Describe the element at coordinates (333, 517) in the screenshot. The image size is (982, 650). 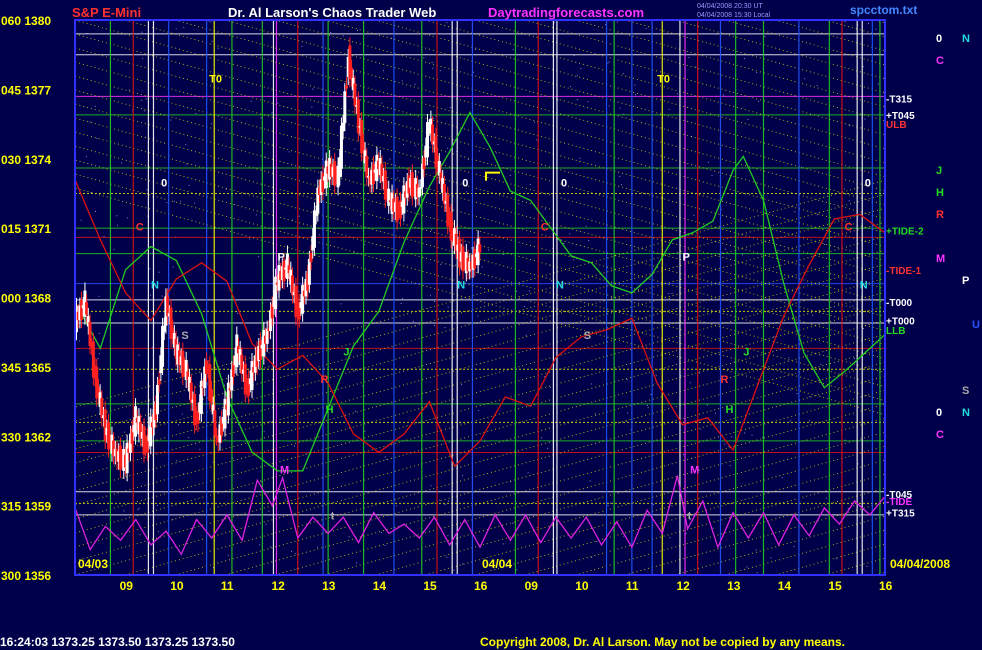
I see `chart-marker: t` at that location.